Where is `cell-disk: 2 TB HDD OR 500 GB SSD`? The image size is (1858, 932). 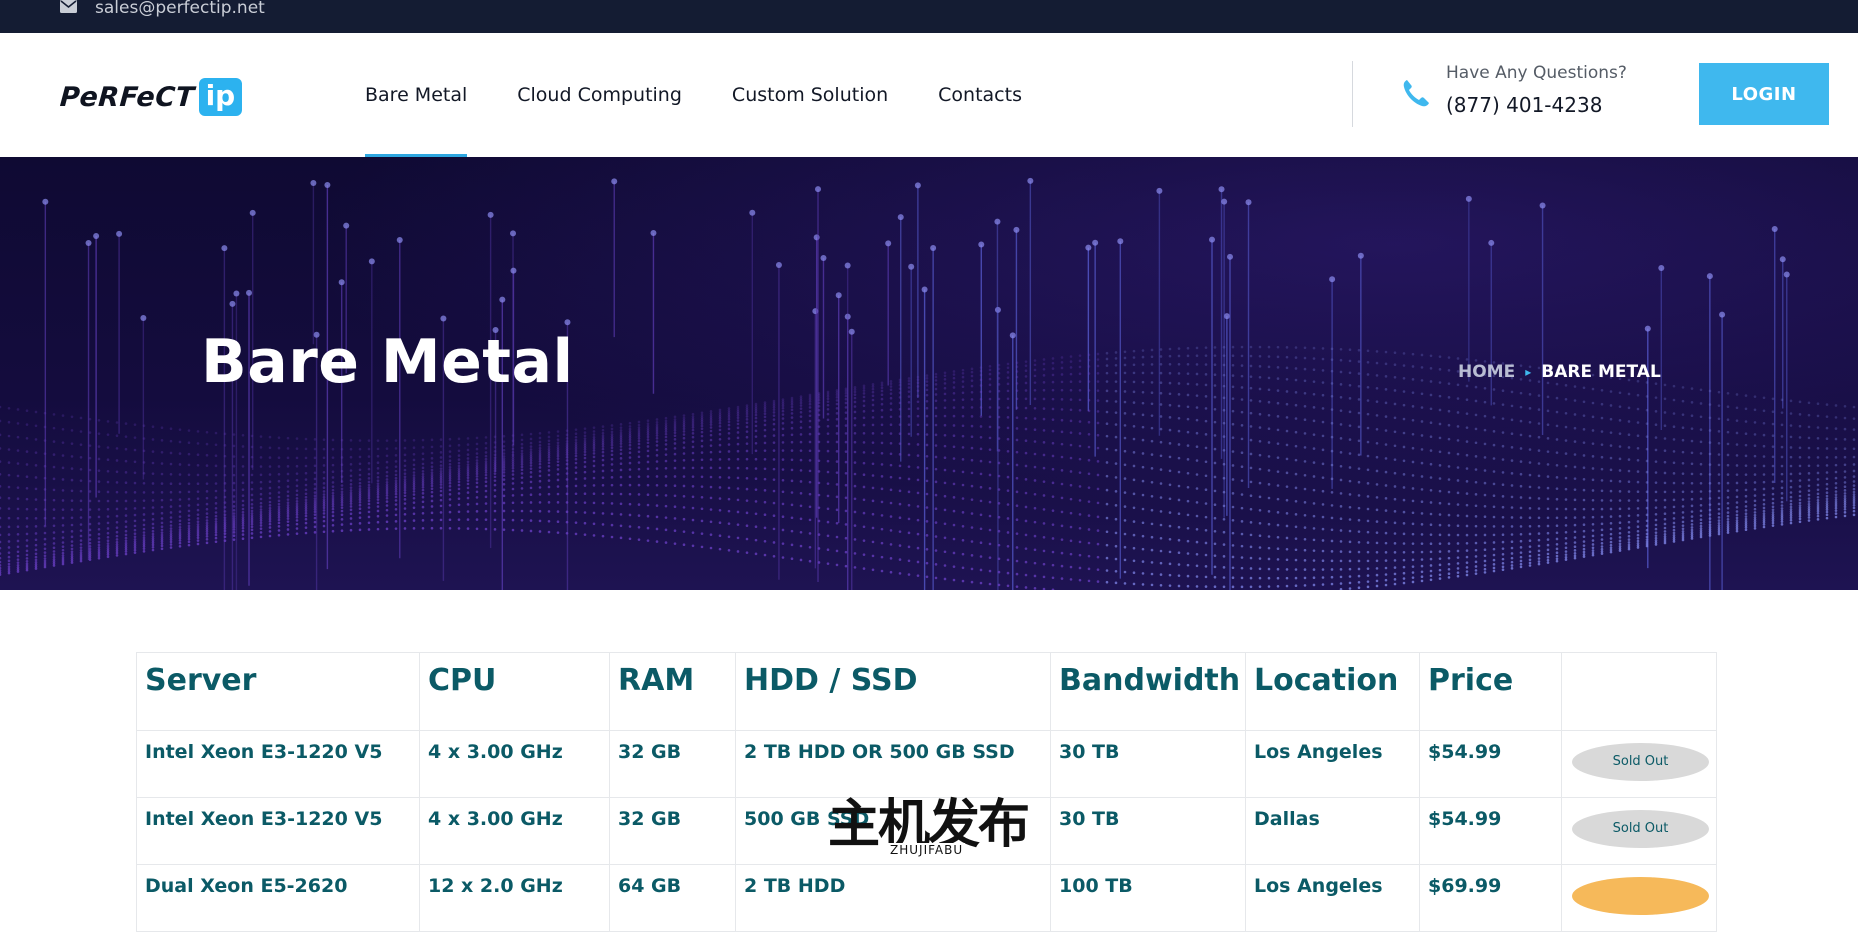 cell-disk: 2 TB HDD OR 500 GB SSD is located at coordinates (893, 764).